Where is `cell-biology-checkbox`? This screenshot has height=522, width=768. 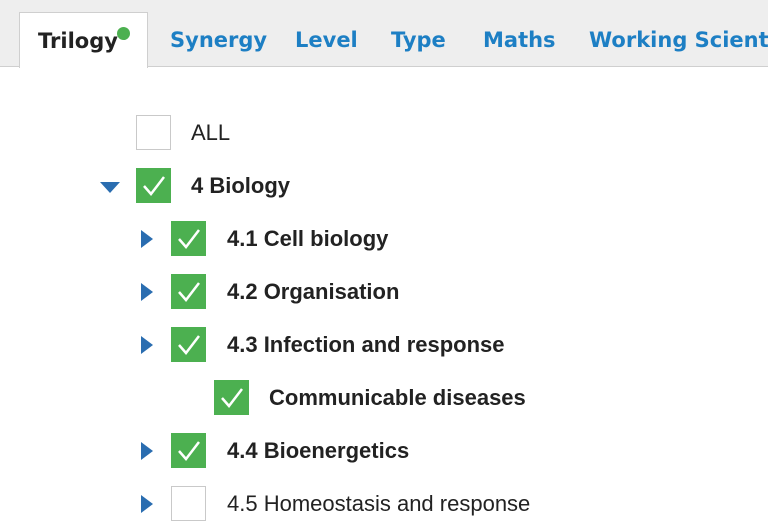 cell-biology-checkbox is located at coordinates (188, 238).